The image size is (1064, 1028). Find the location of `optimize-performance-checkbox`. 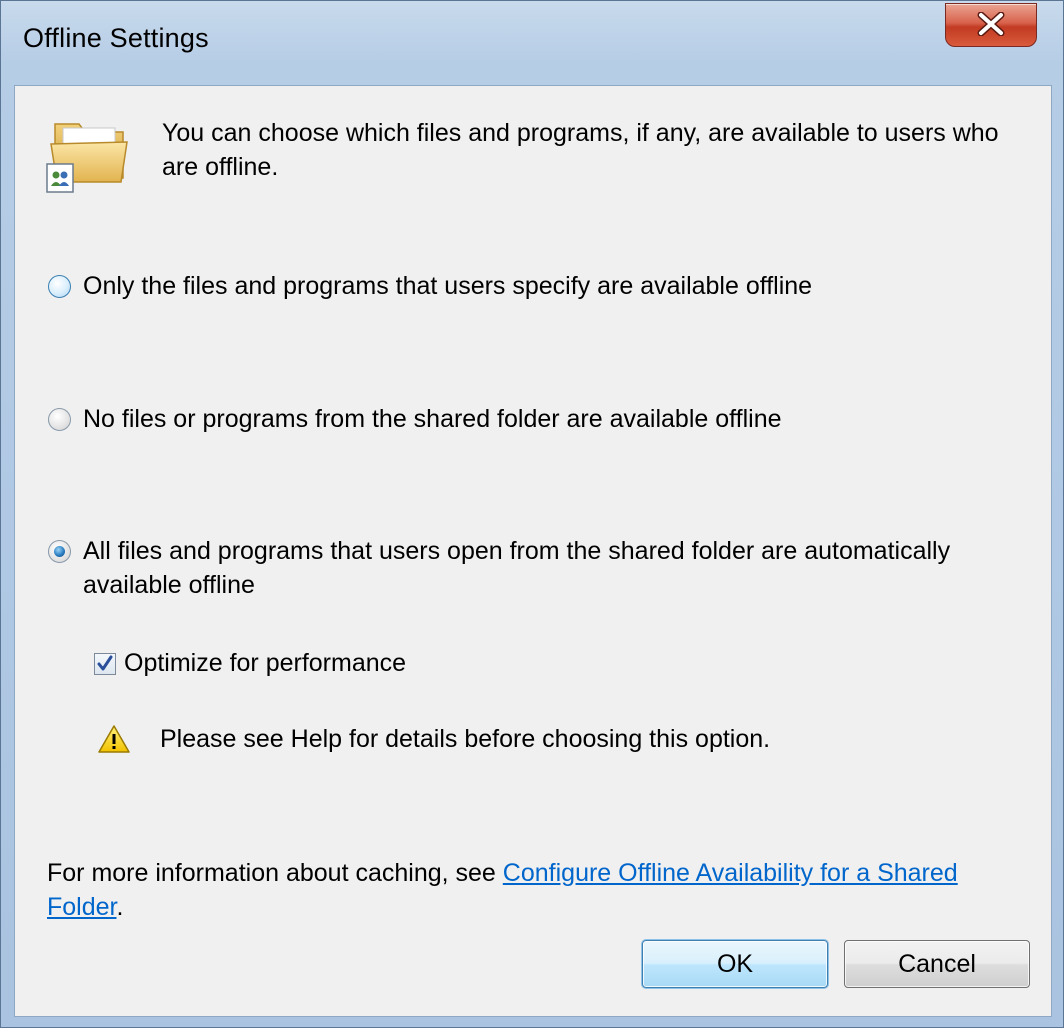

optimize-performance-checkbox is located at coordinates (105, 663).